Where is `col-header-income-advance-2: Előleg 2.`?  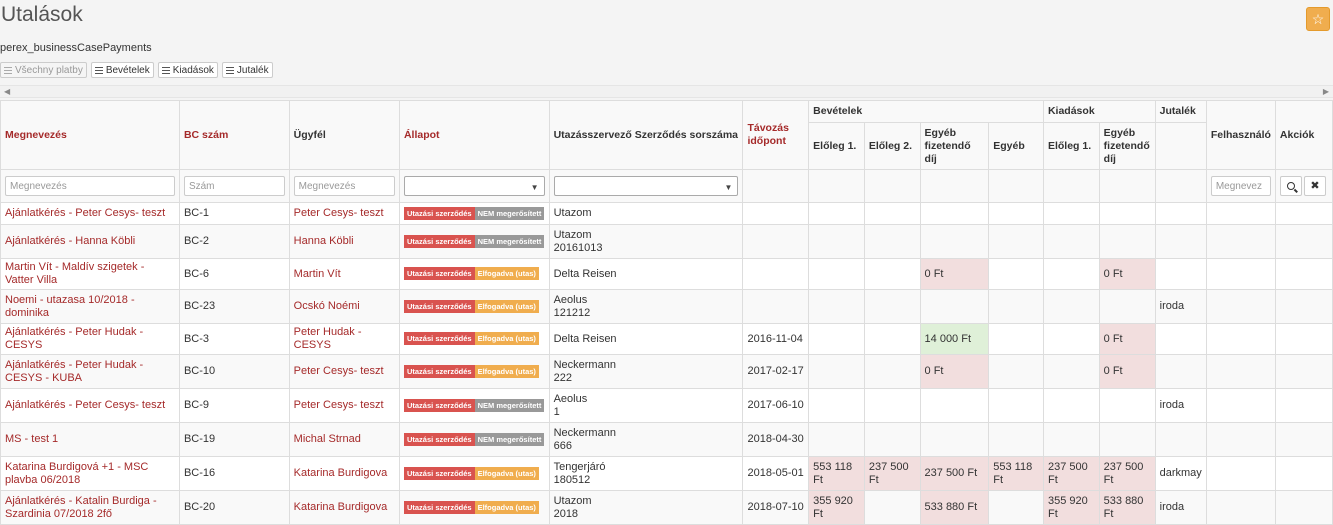
col-header-income-advance-2: Előleg 2. is located at coordinates (892, 146).